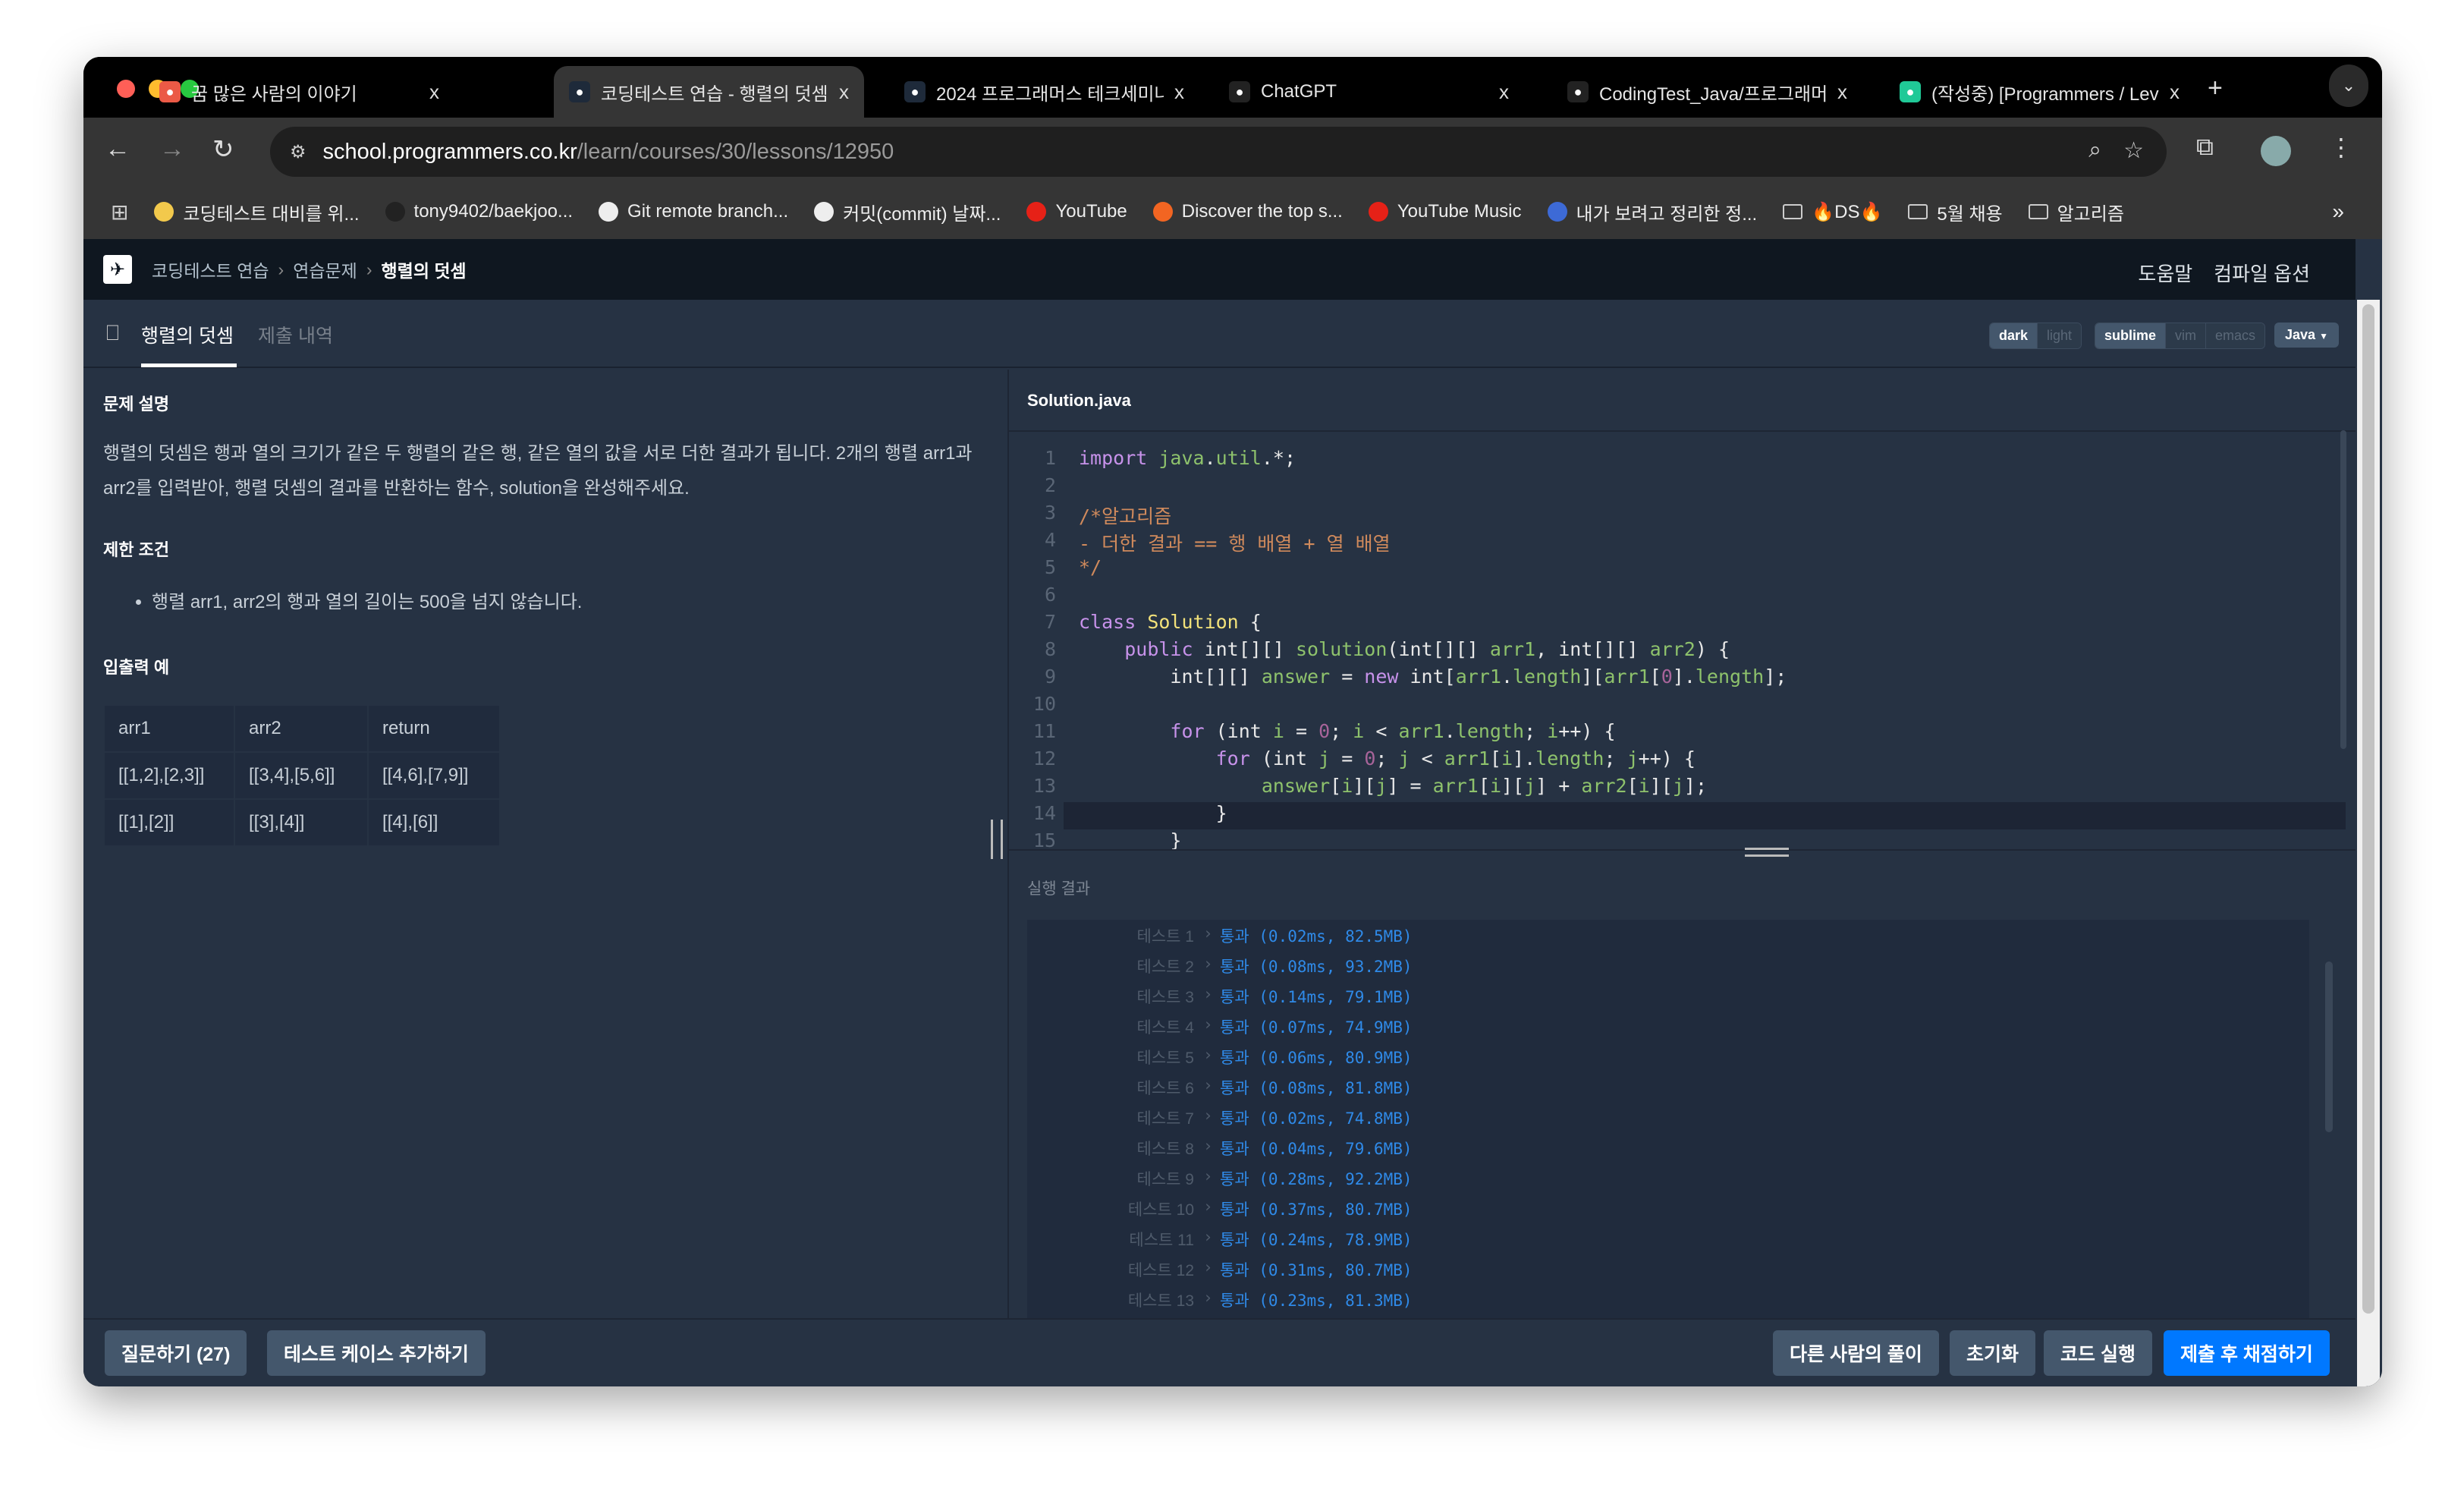 The image size is (2464, 1498). Describe the element at coordinates (2039, 92) in the screenshot. I see `browser-tab: ● (작성중) [Programmers / Lev x` at that location.